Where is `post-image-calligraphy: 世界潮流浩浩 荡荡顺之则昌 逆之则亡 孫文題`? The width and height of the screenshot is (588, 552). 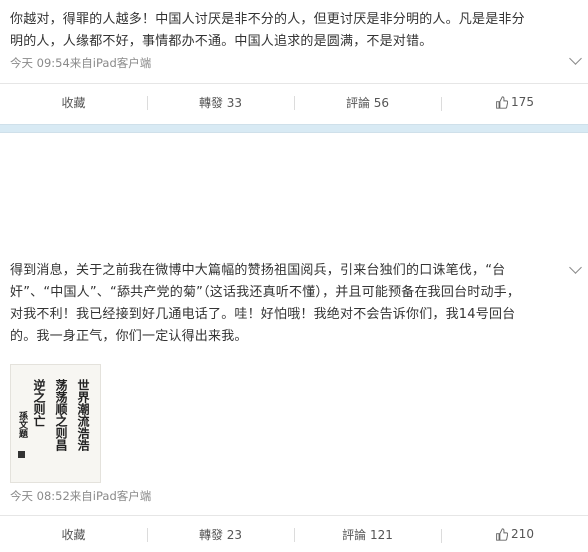
post-image-calligraphy: 世界潮流浩浩 荡荡顺之则昌 逆之则亡 孫文題 is located at coordinates (55, 423).